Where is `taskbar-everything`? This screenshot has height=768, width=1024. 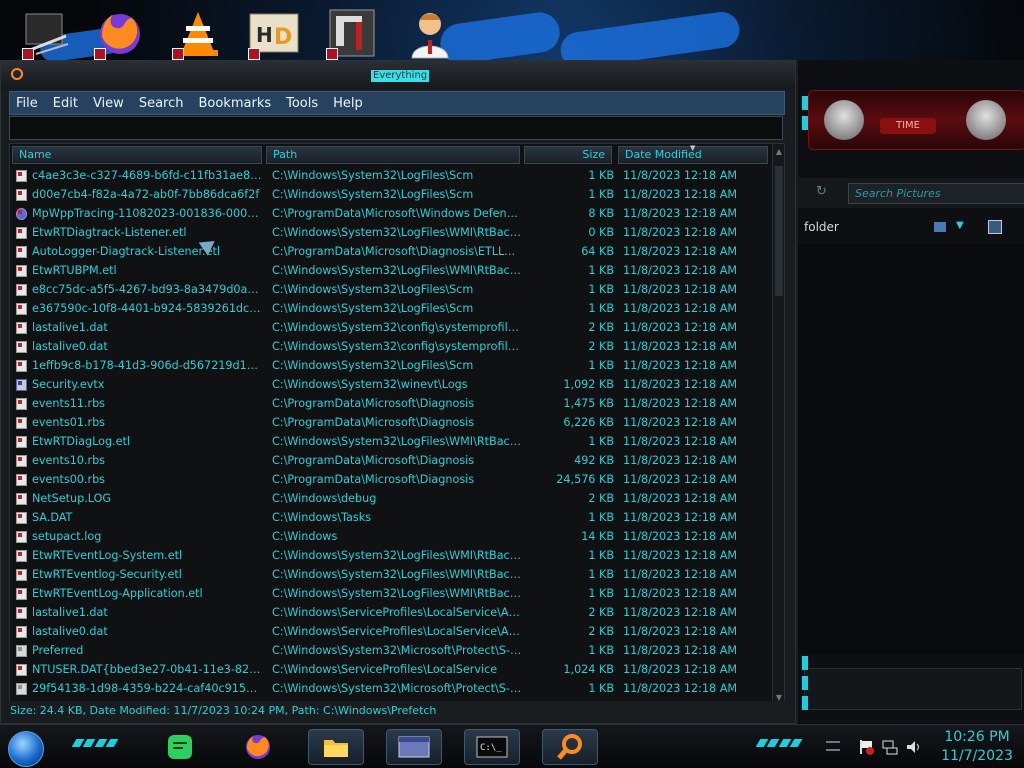 taskbar-everything is located at coordinates (570, 747).